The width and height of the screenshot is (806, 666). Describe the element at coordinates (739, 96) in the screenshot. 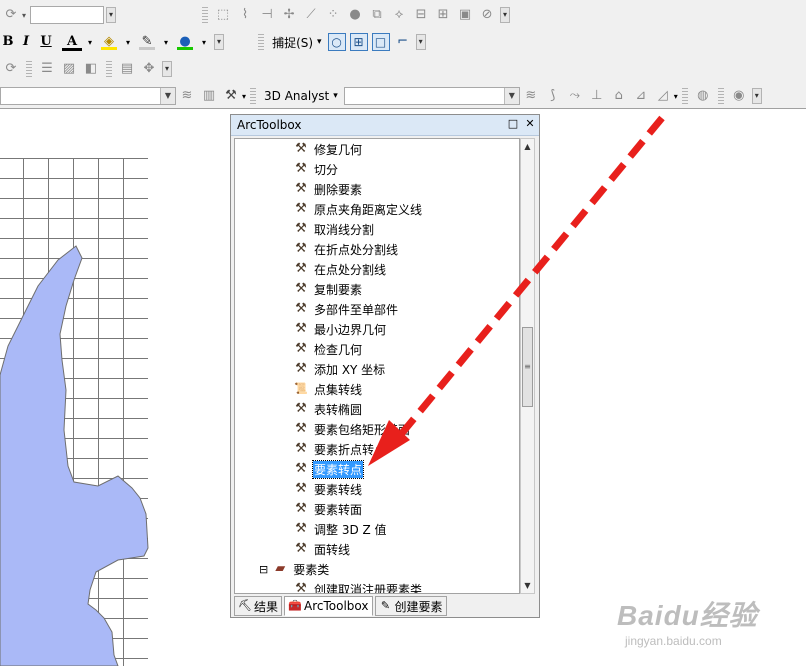

I see `globe-dropdown-icon: ◉` at that location.